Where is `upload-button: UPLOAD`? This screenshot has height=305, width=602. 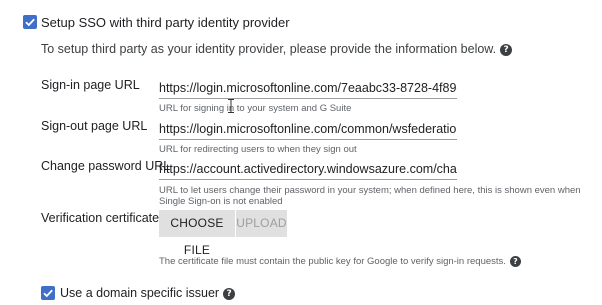 upload-button: UPLOAD is located at coordinates (261, 223).